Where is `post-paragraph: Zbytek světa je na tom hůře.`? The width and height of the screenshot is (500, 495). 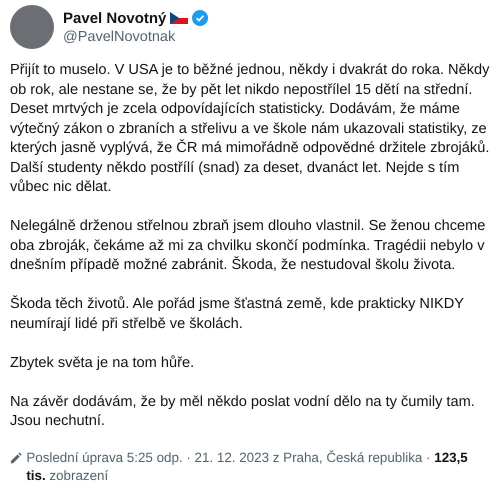
post-paragraph: Zbytek světa je na tom hůře. is located at coordinates (103, 363).